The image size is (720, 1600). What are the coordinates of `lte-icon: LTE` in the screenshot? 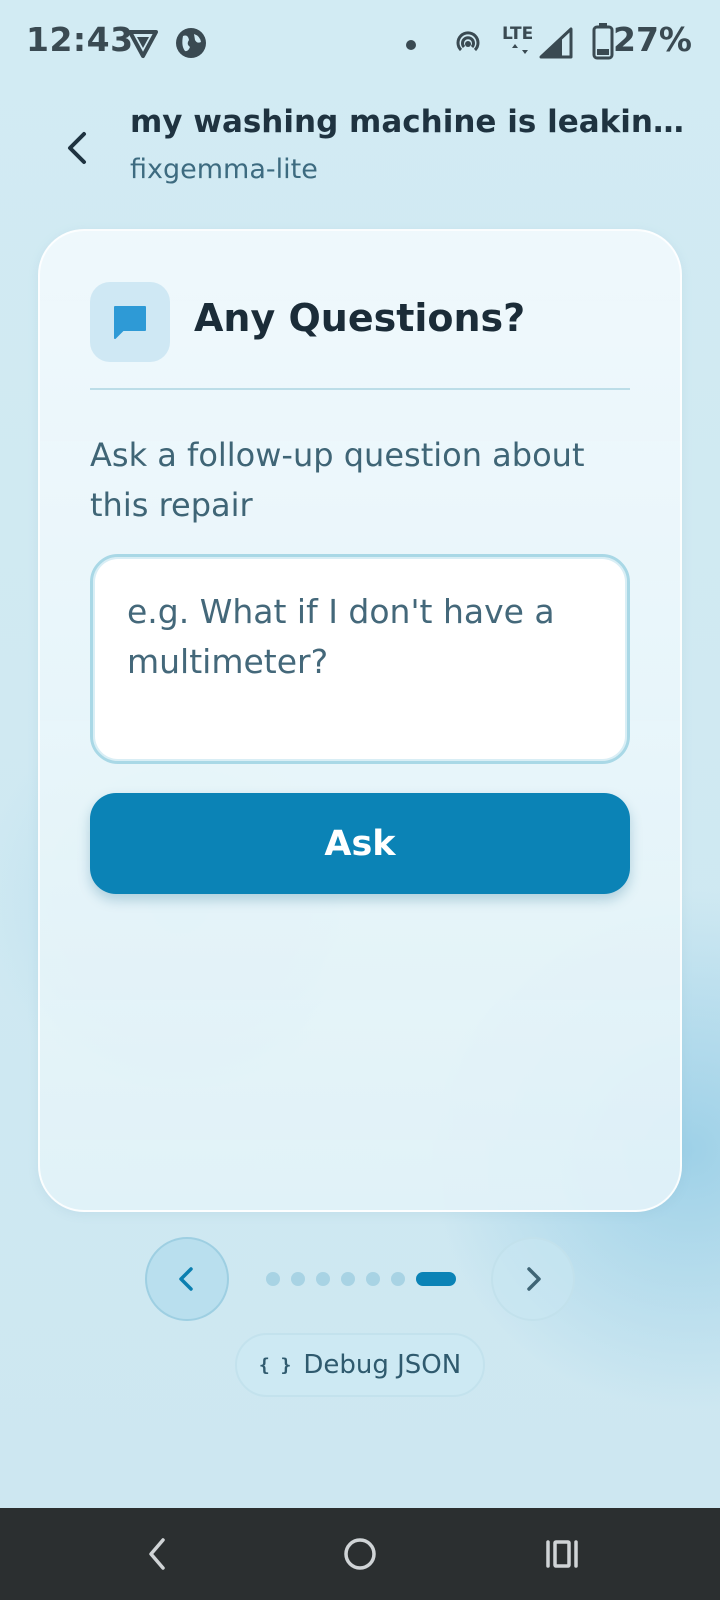 It's located at (519, 44).